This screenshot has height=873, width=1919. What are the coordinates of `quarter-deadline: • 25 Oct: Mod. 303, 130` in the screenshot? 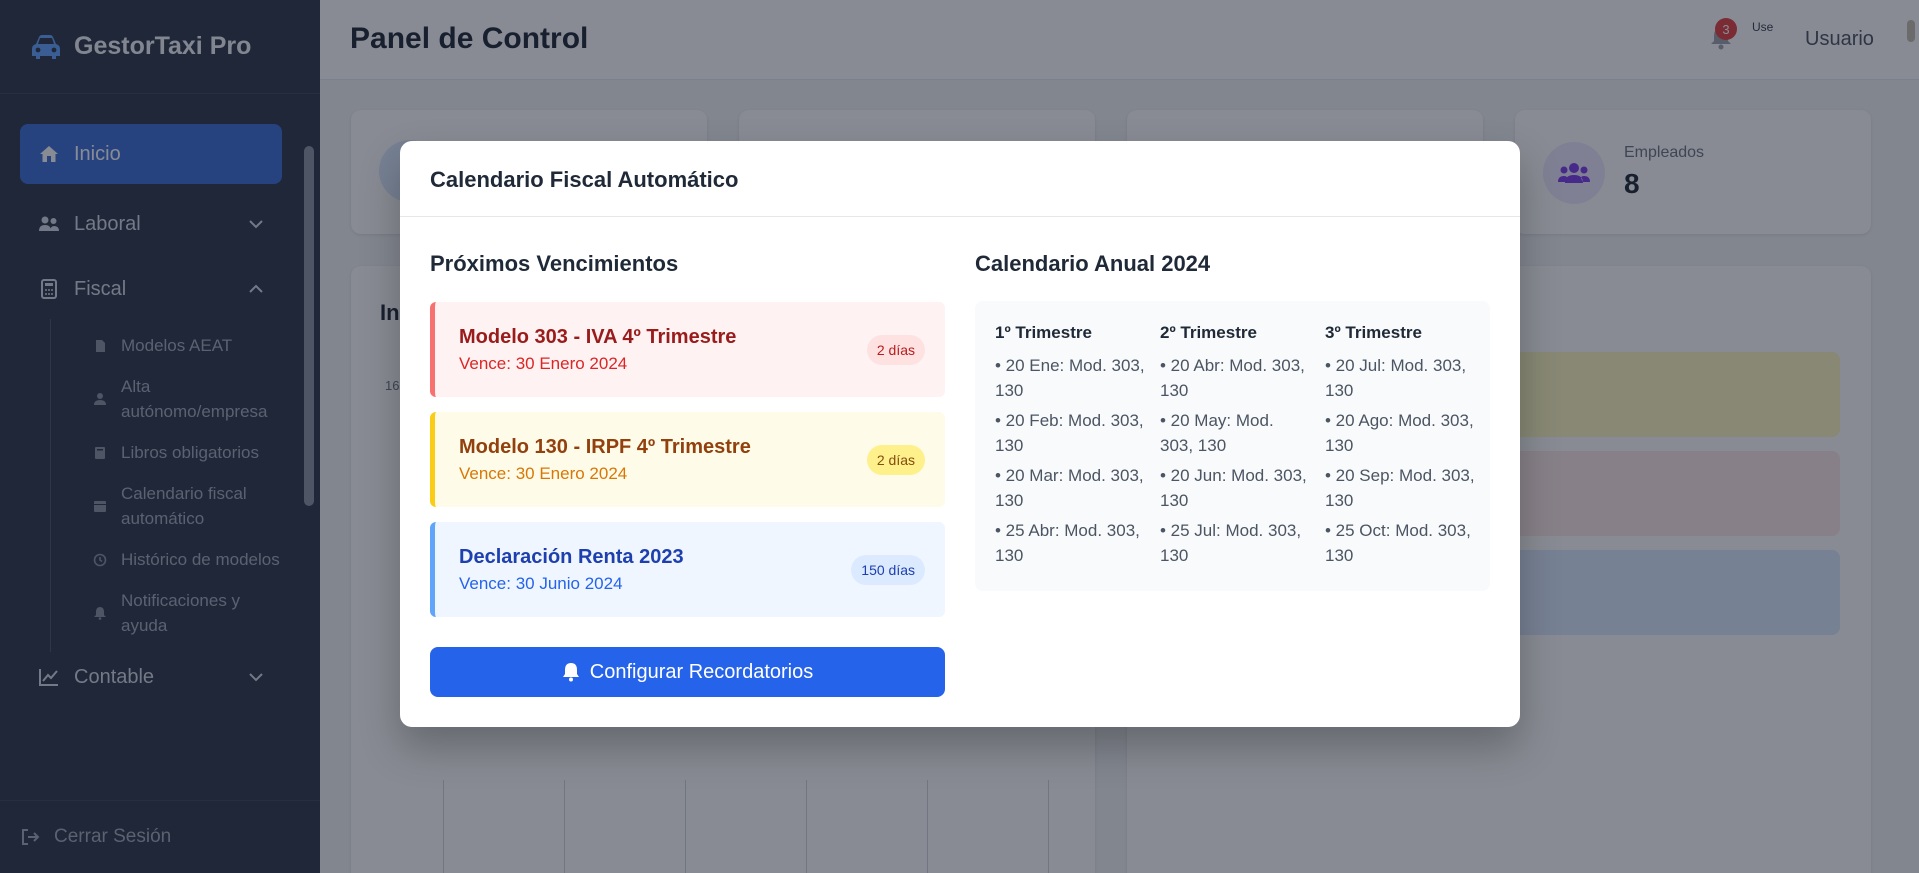 It's located at (1398, 543).